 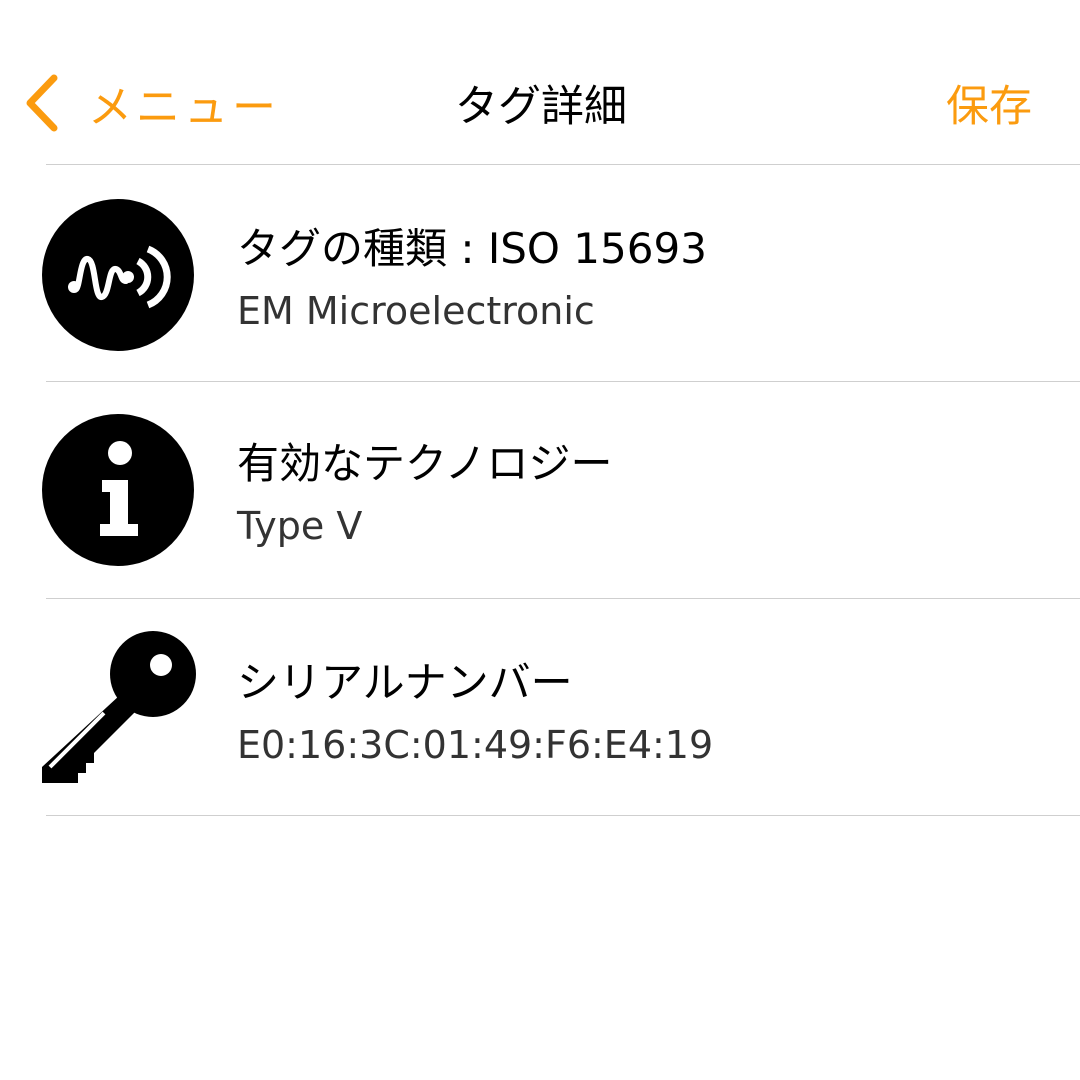 I want to click on row-title: タグの種類 : ISO 15693, so click(x=472, y=248).